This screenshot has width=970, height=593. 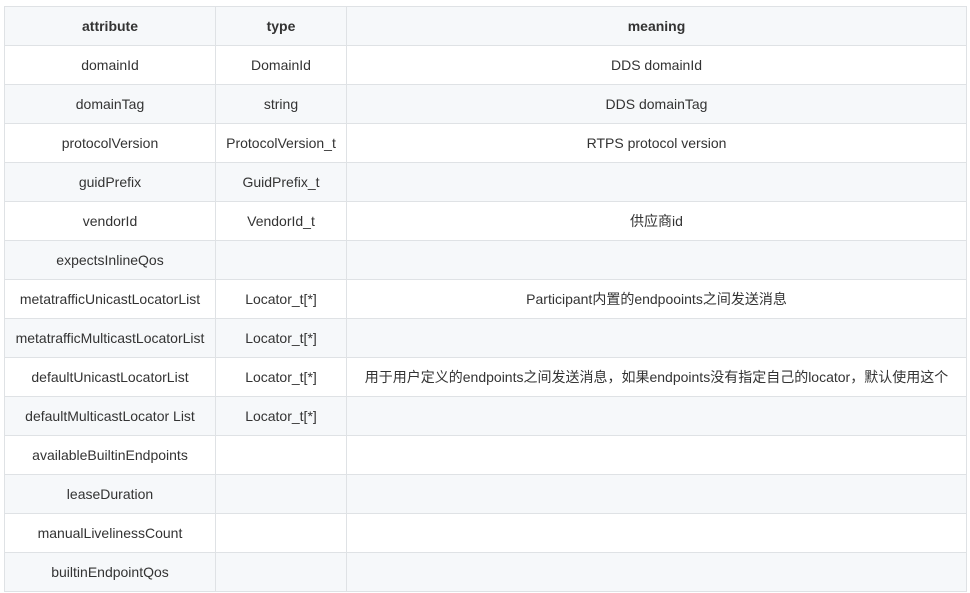 I want to click on attribute-cell: metatrafficMulticastLocatorList, so click(x=110, y=338).